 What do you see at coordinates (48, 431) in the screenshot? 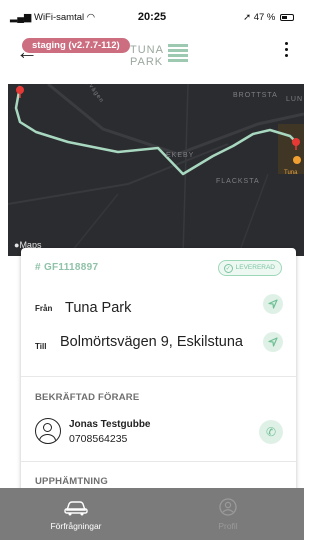
I see `avatar-icon` at bounding box center [48, 431].